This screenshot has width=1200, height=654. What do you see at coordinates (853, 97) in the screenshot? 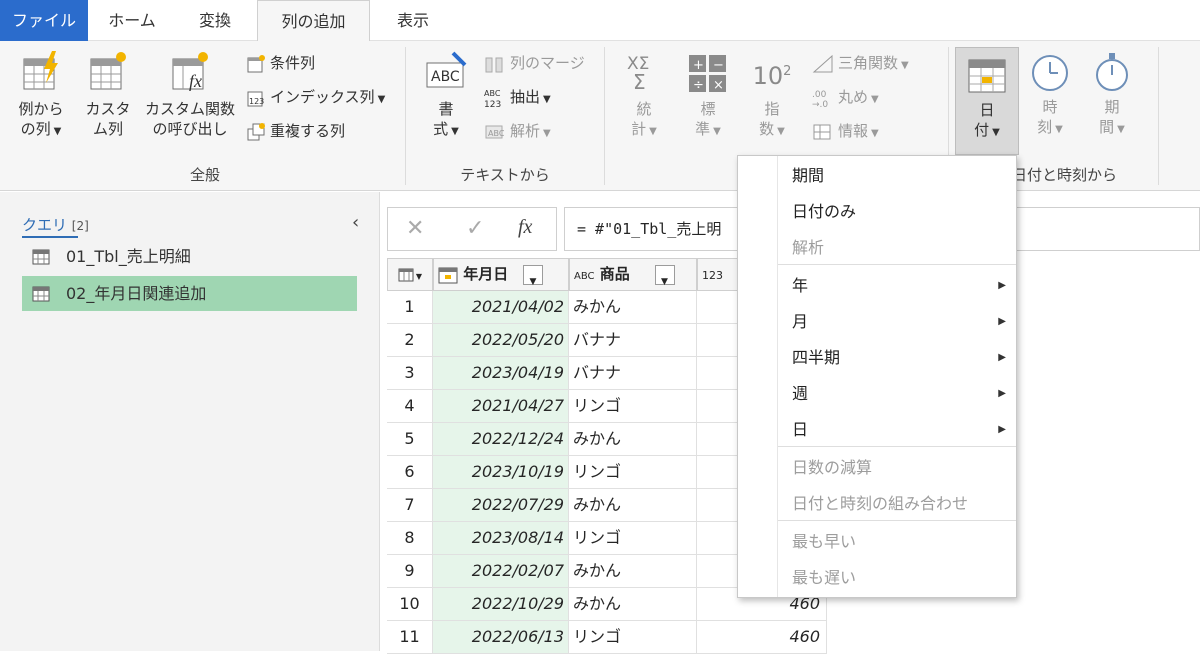
I see `rounding-label: 丸め` at bounding box center [853, 97].